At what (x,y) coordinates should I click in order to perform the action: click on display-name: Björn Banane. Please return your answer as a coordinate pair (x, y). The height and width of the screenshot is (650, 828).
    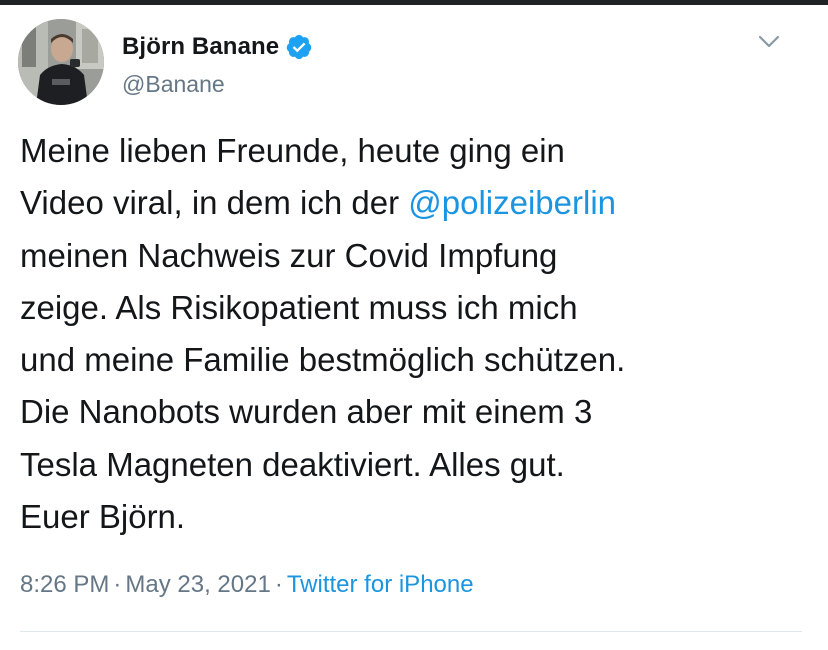
    Looking at the image, I should click on (200, 47).